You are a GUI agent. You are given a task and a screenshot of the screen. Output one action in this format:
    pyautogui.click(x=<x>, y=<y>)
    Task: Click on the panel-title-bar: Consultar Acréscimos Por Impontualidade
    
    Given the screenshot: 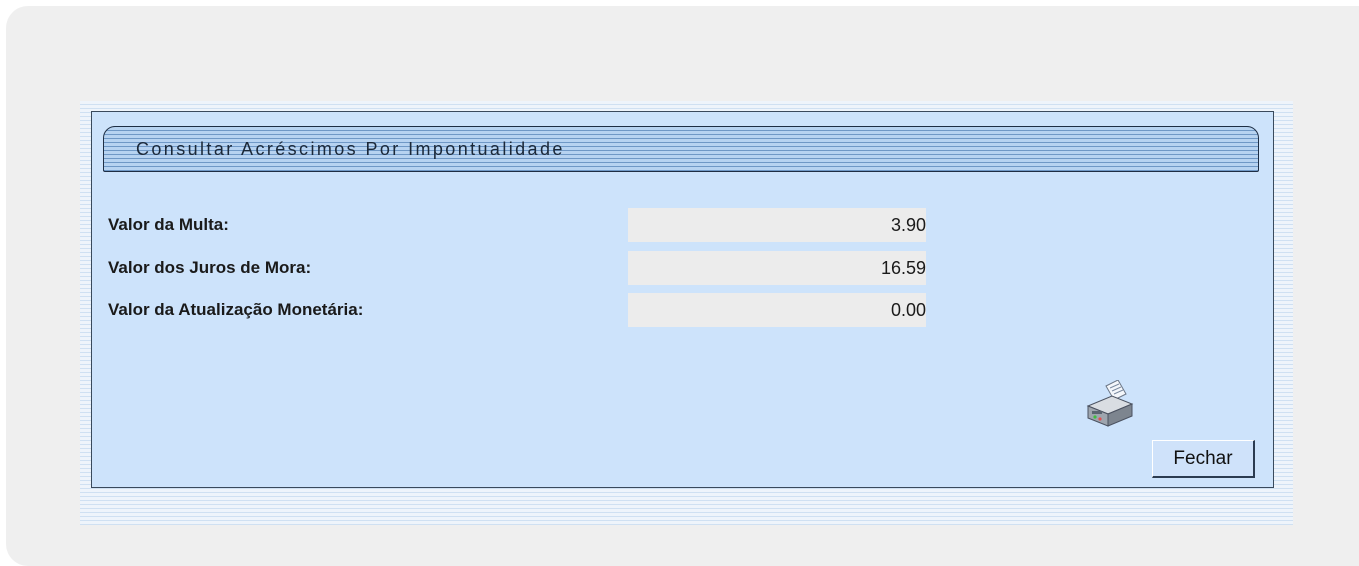 What is the action you would take?
    pyautogui.click(x=681, y=149)
    